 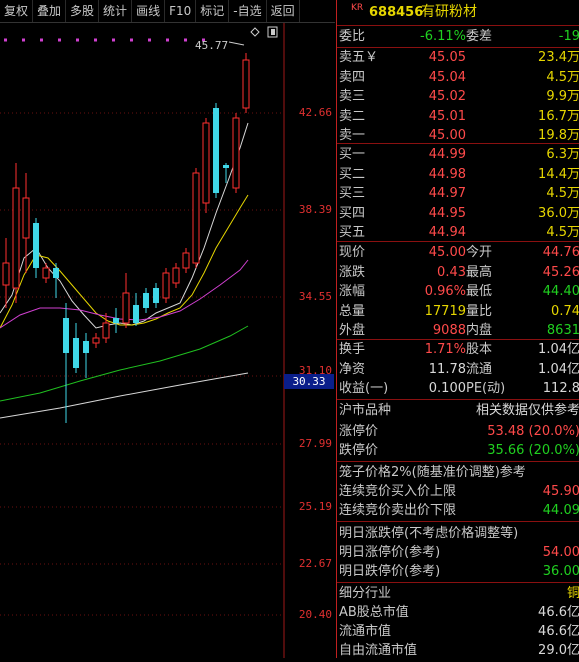 I want to click on tomorrow-down-row: 明日跌停价(参考) 36.00, so click(x=458, y=571).